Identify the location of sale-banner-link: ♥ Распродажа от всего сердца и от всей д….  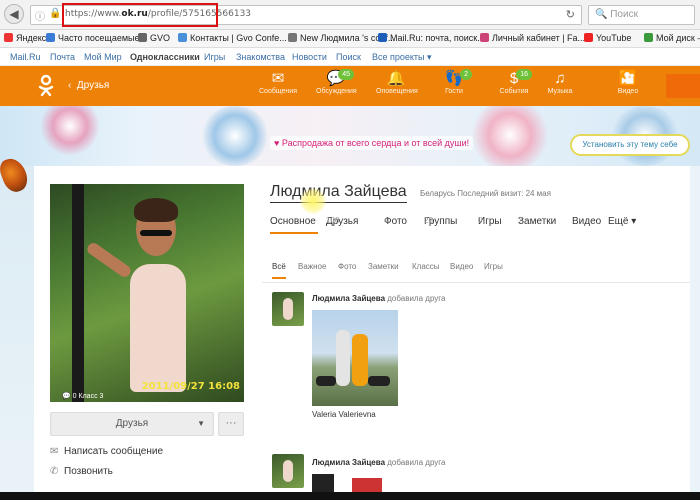
(372, 143).